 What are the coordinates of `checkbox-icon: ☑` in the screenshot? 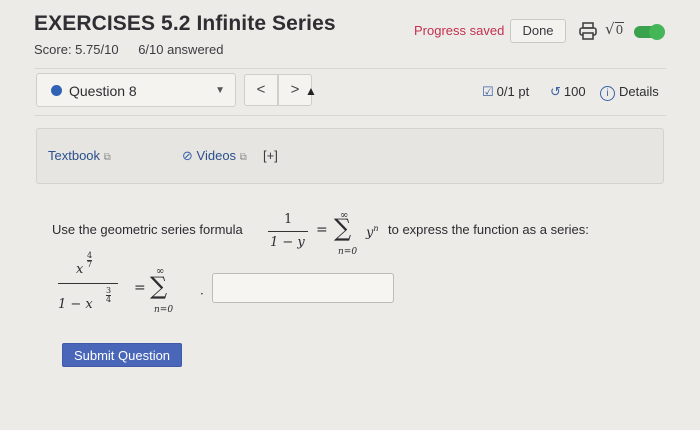 It's located at (488, 91).